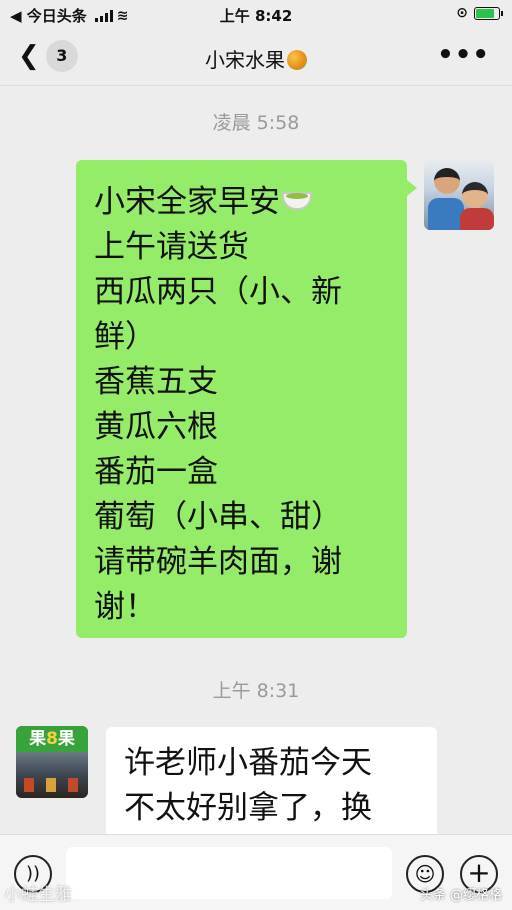 The image size is (512, 910). What do you see at coordinates (125, 607) in the screenshot?
I see `message-line: 谢！` at bounding box center [125, 607].